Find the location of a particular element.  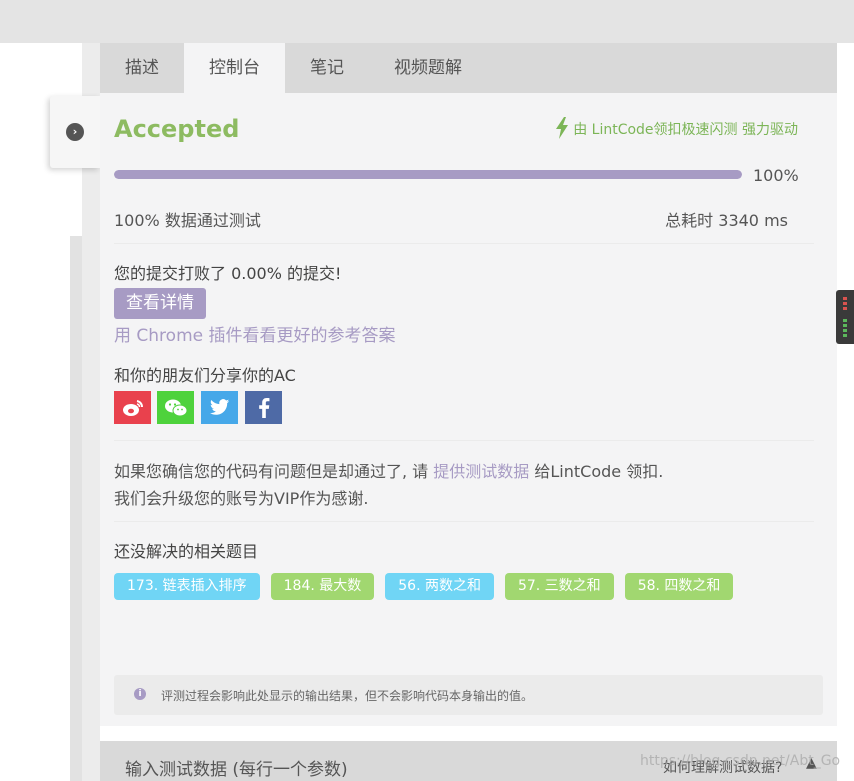

total-time-text: 总耗时 3340 ms is located at coordinates (726, 220).